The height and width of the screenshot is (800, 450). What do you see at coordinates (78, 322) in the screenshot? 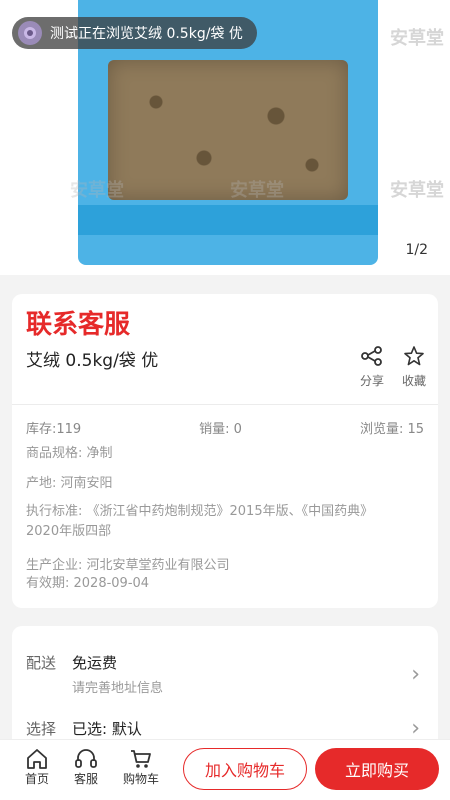
I see `contact-service-link: 联系客服` at bounding box center [78, 322].